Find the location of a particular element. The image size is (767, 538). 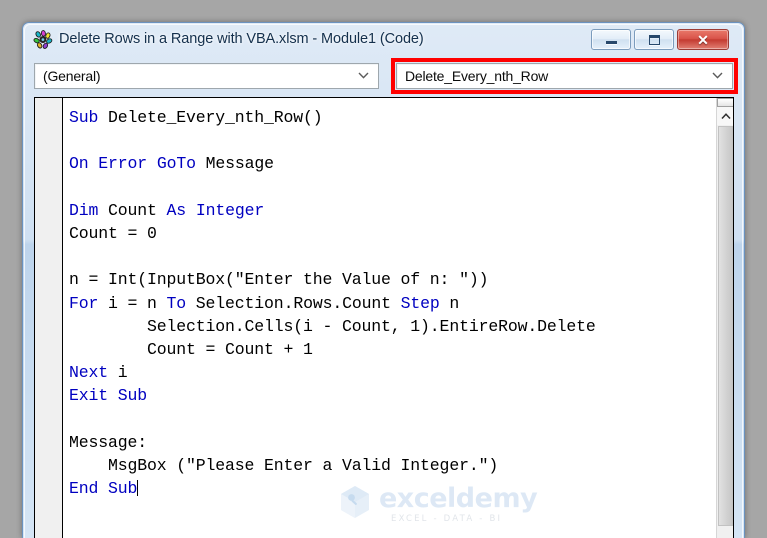

margin-indicator-bar is located at coordinates (49, 318).